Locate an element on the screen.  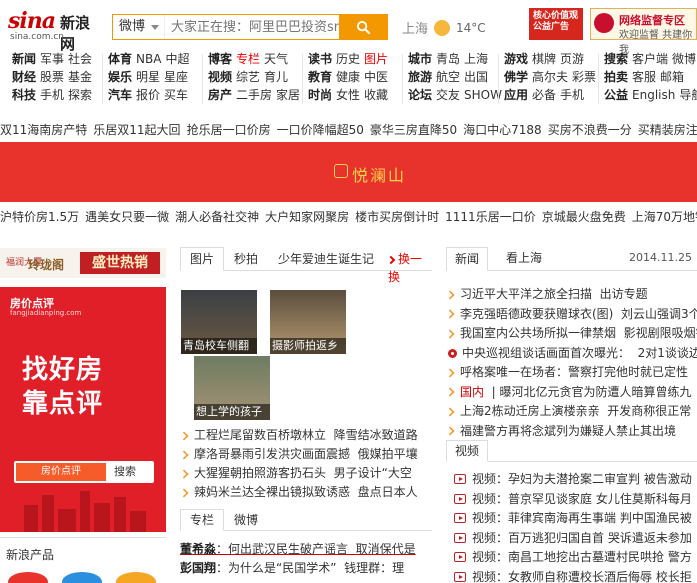
left-ad-fangjiadianping: 房价点评 fangjiadianping.com 找好房 靠点评 房价点评 搜索 is located at coordinates (83, 409).